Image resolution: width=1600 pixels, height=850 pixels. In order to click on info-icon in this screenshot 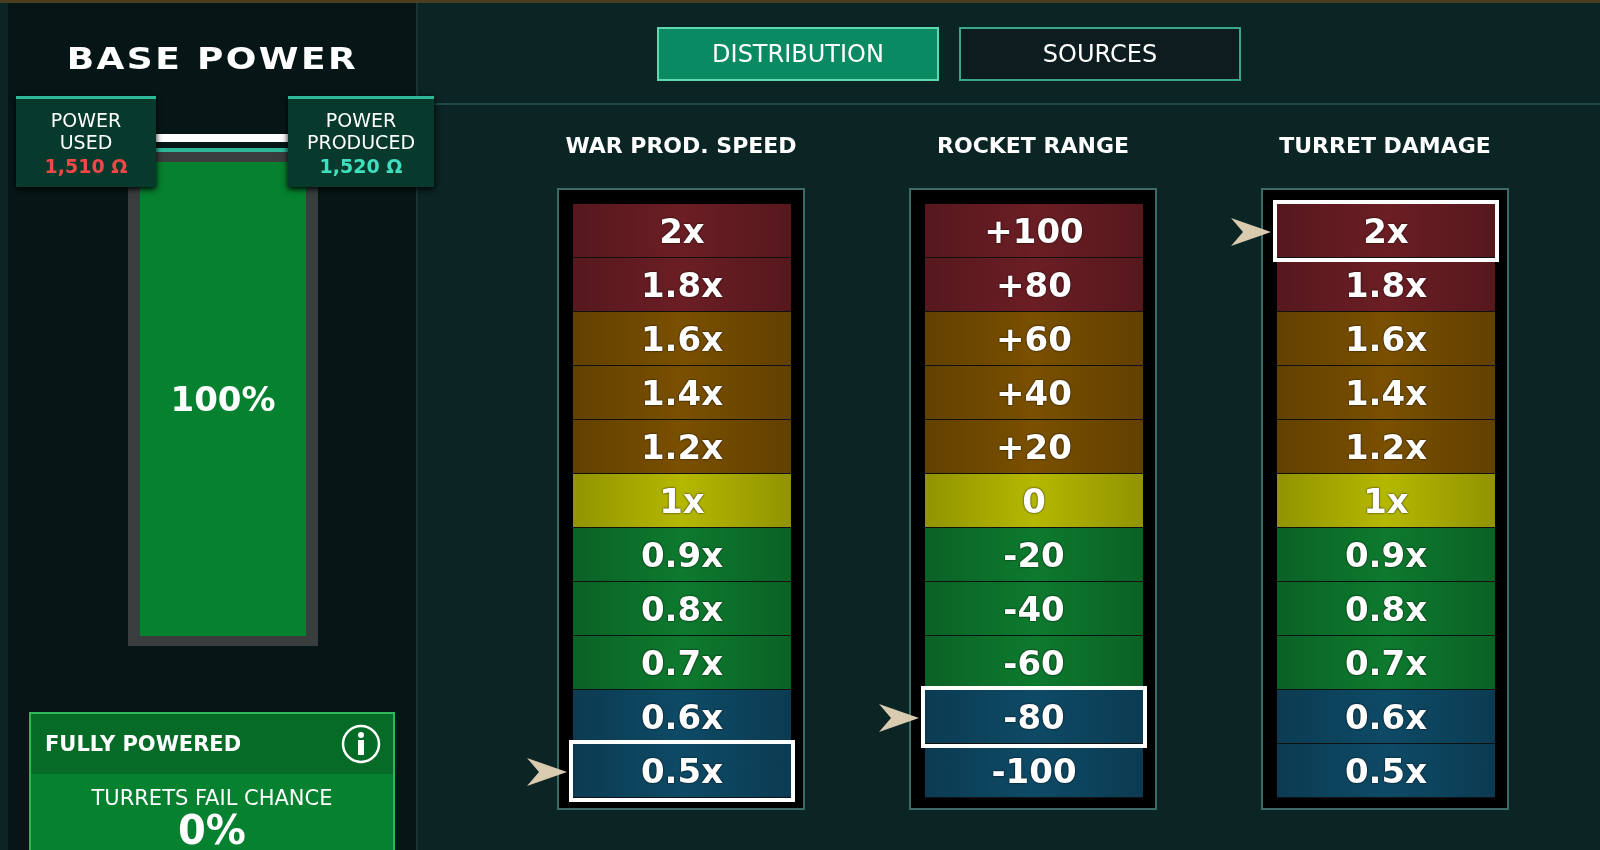, I will do `click(361, 744)`.